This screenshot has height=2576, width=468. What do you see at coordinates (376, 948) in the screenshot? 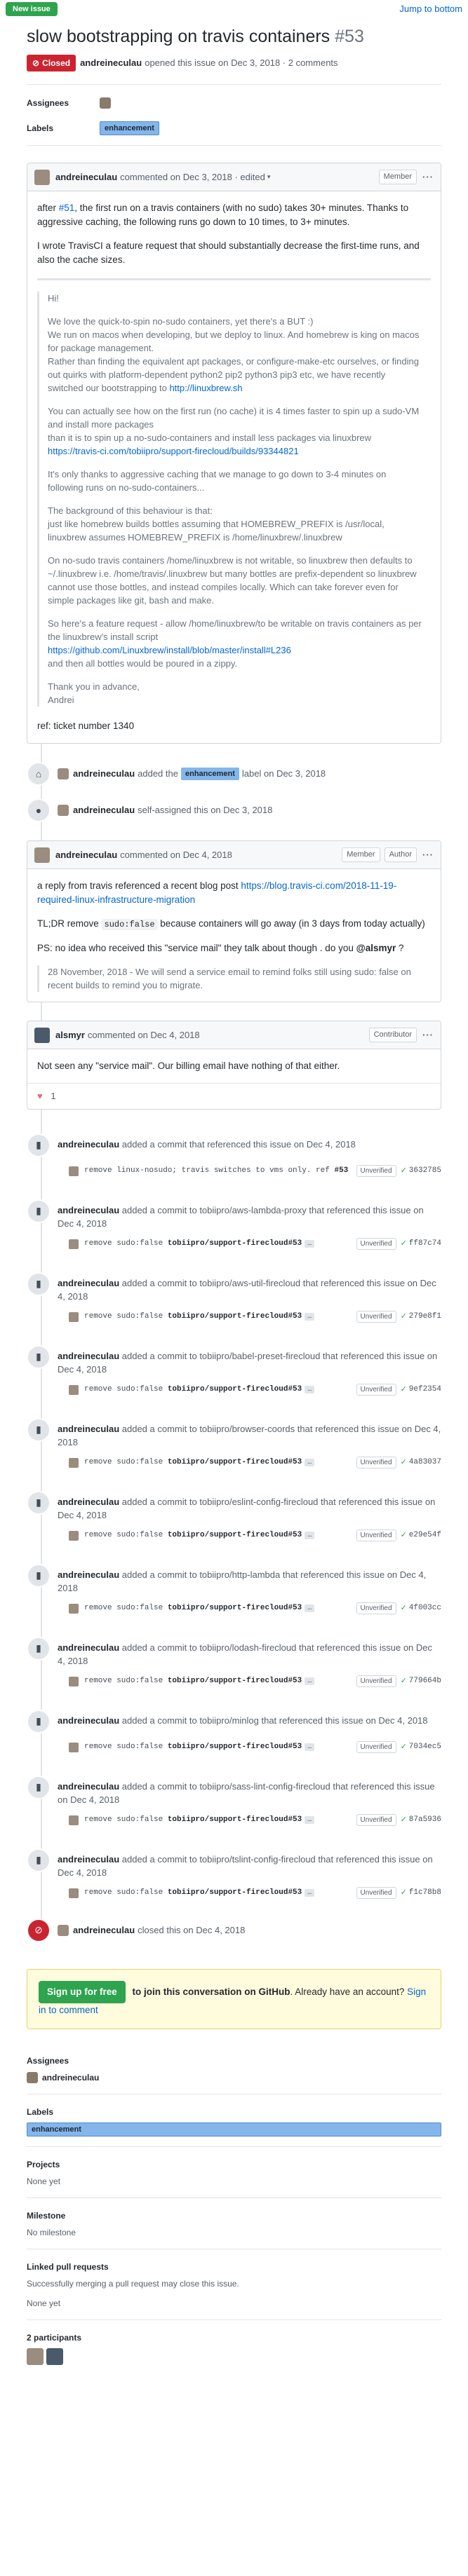
I see `user-mention: @alsmyr` at bounding box center [376, 948].